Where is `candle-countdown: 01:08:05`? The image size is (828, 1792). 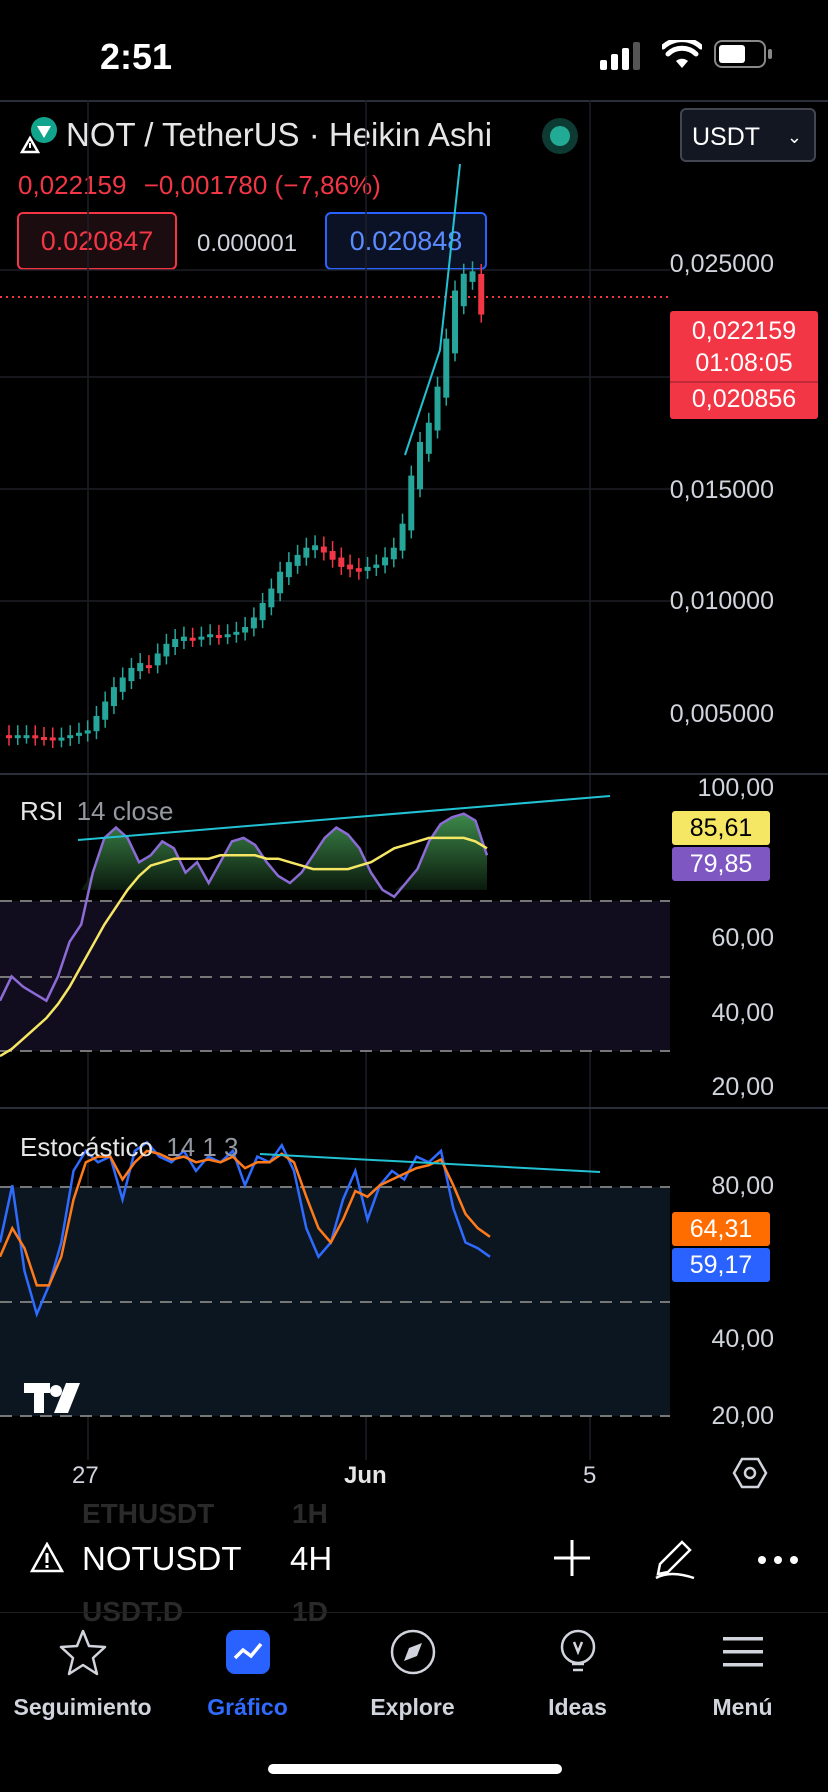
candle-countdown: 01:08:05 is located at coordinates (744, 363).